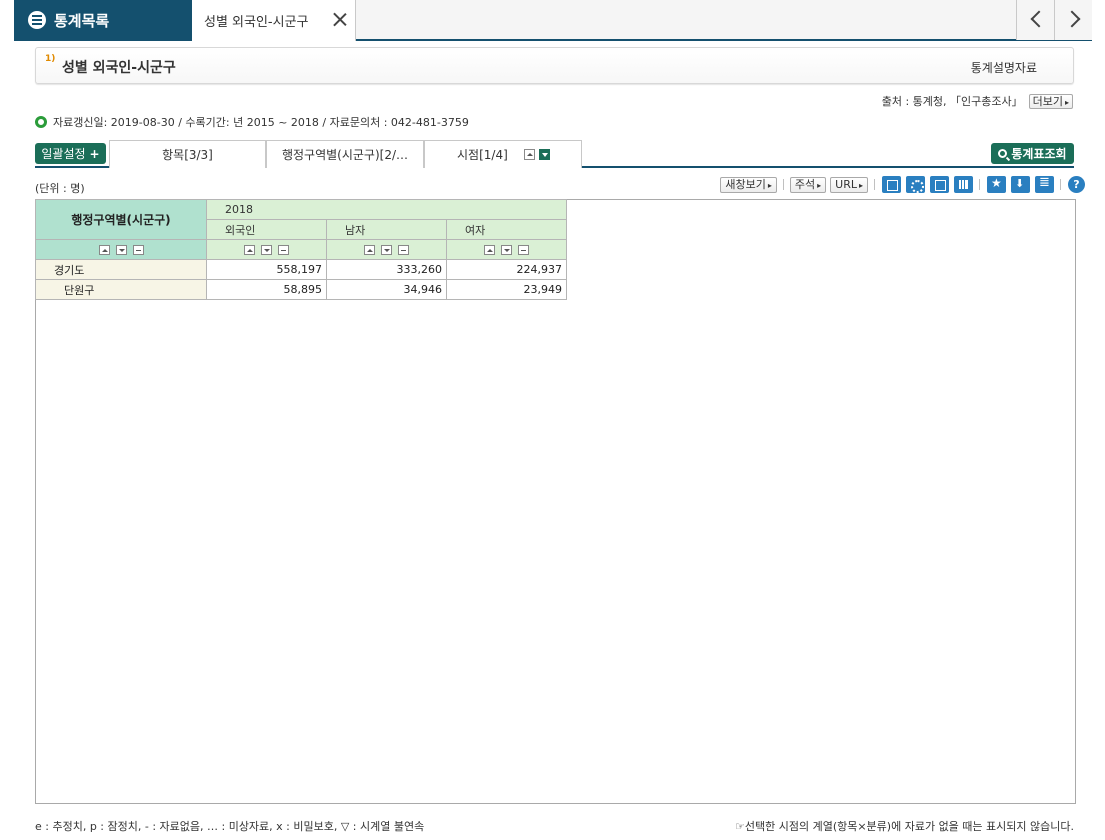 The width and height of the screenshot is (1105, 840). What do you see at coordinates (1039, 154) in the screenshot?
I see `stat-table-search-label: 통계표조회` at bounding box center [1039, 154].